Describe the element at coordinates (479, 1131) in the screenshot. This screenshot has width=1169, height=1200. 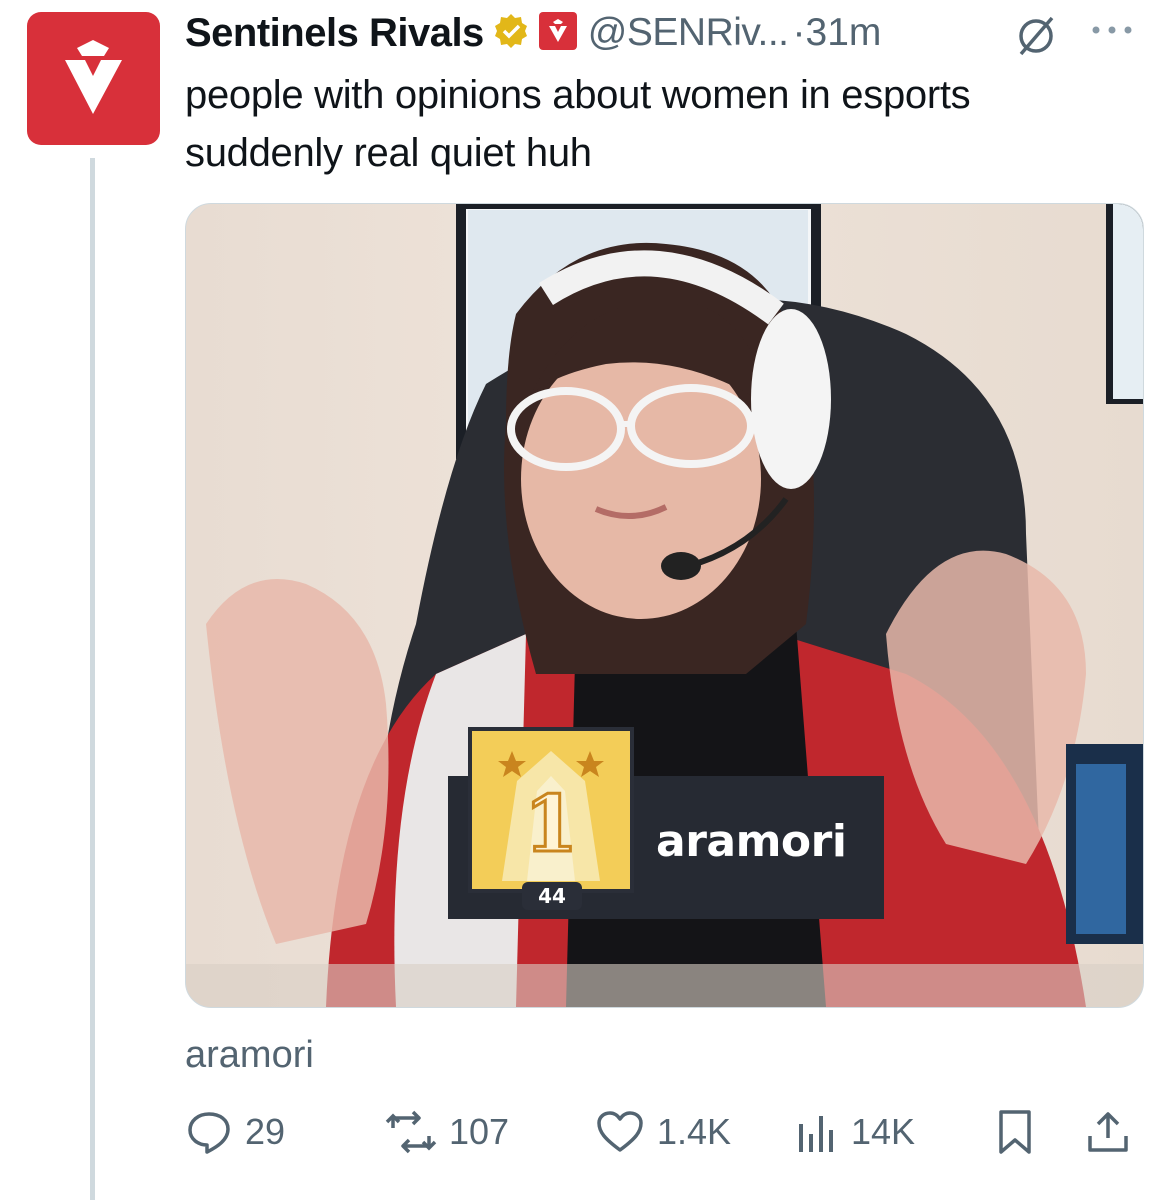
I see `repost-count: 107` at that location.